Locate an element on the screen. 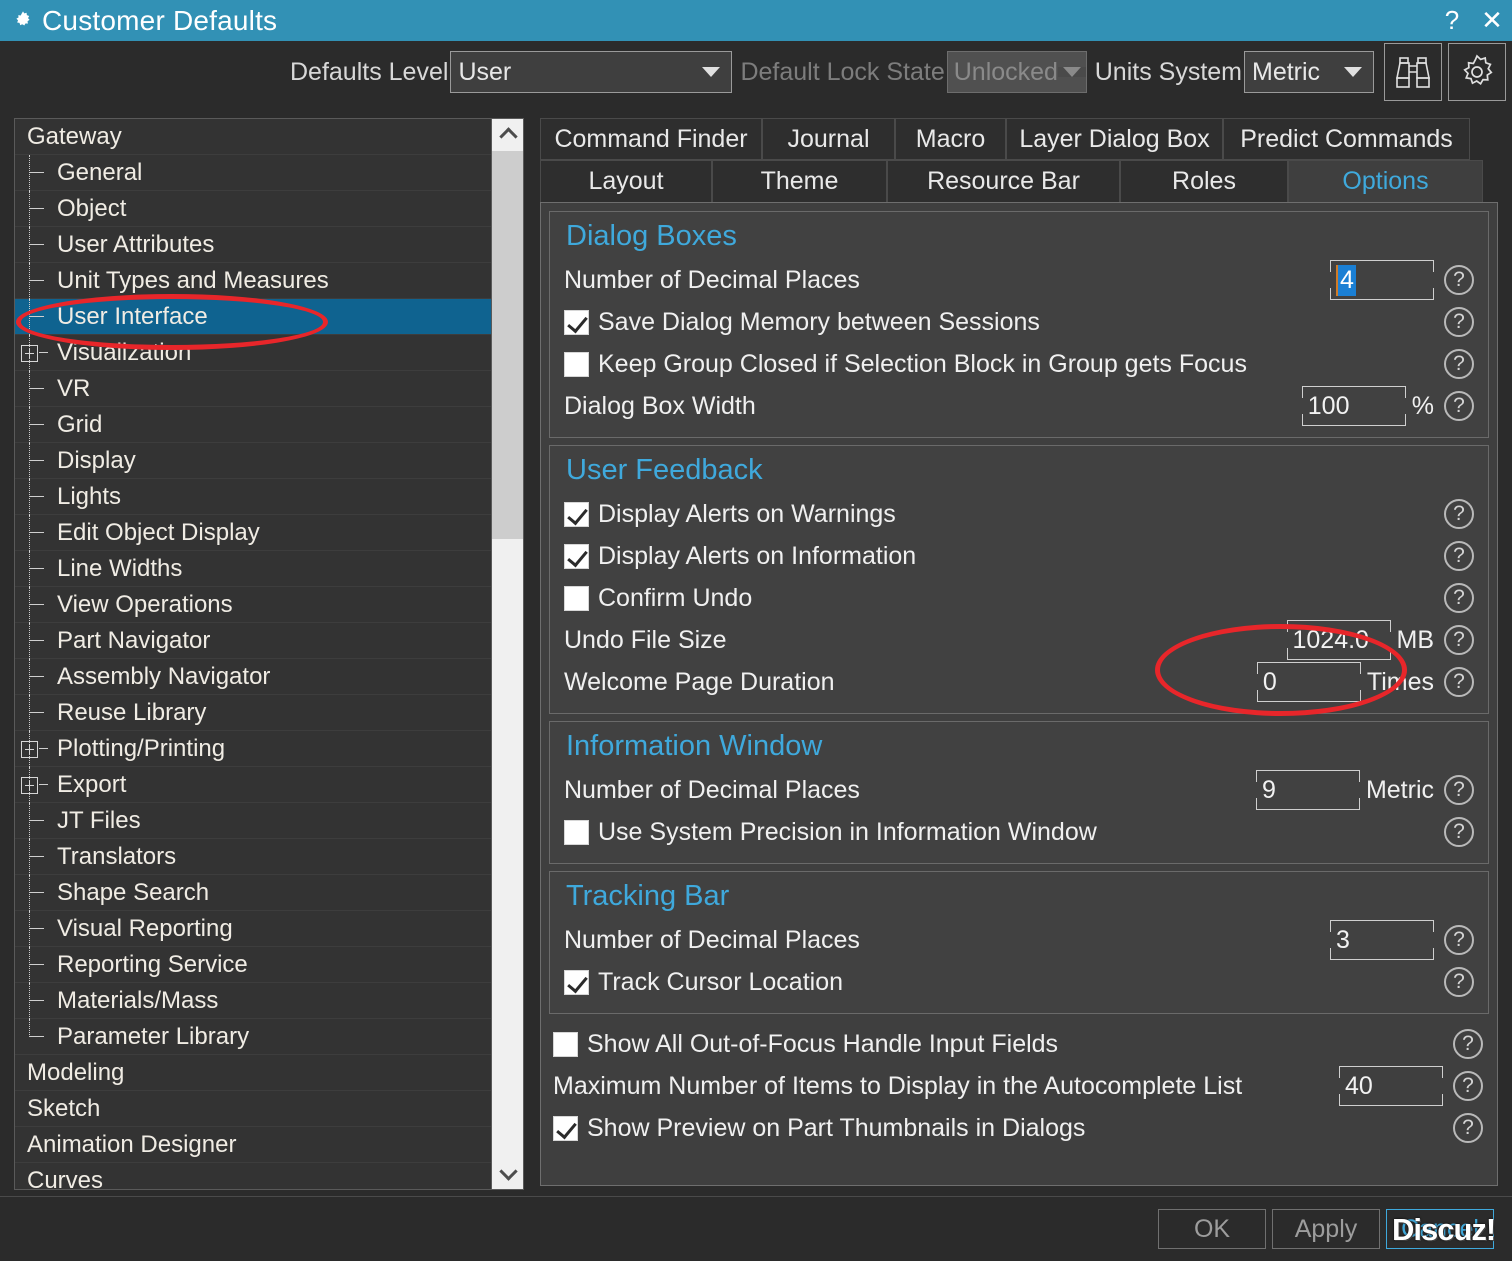 This screenshot has height=1261, width=1512. defaults-level-select: User is located at coordinates (591, 72).